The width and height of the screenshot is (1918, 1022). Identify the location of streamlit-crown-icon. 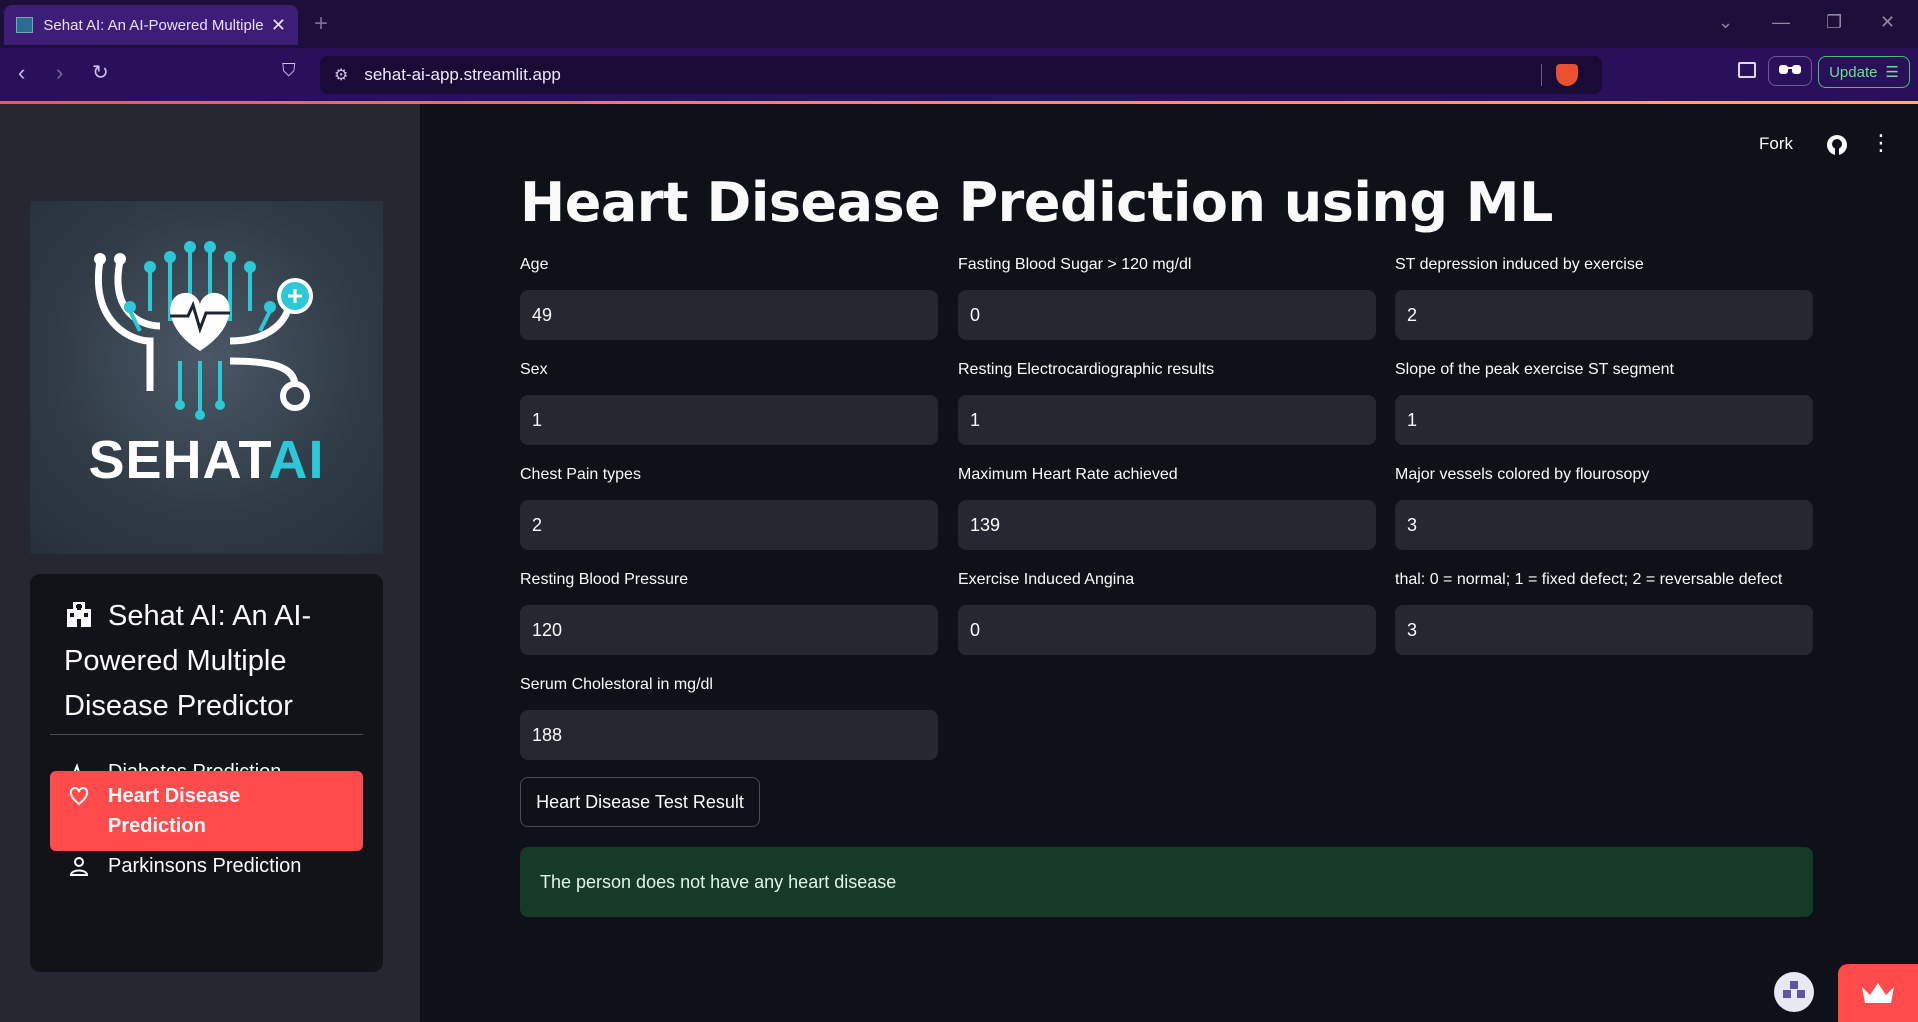
(1878, 993).